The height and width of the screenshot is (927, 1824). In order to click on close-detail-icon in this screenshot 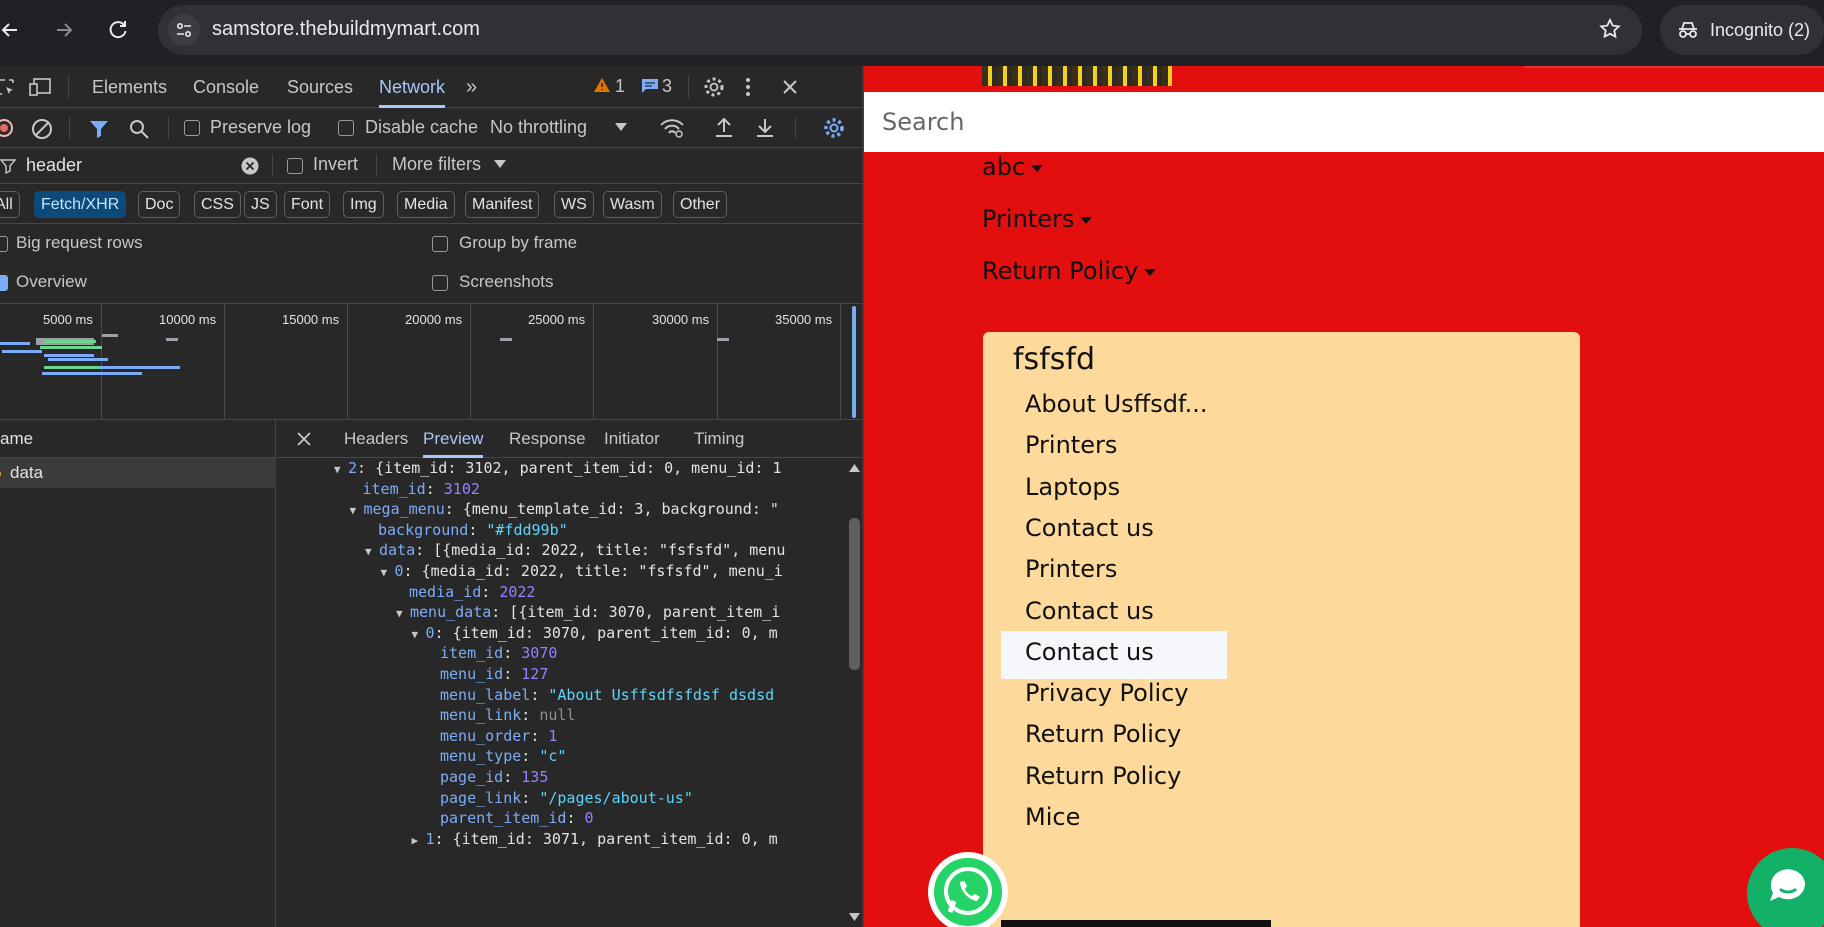, I will do `click(304, 439)`.